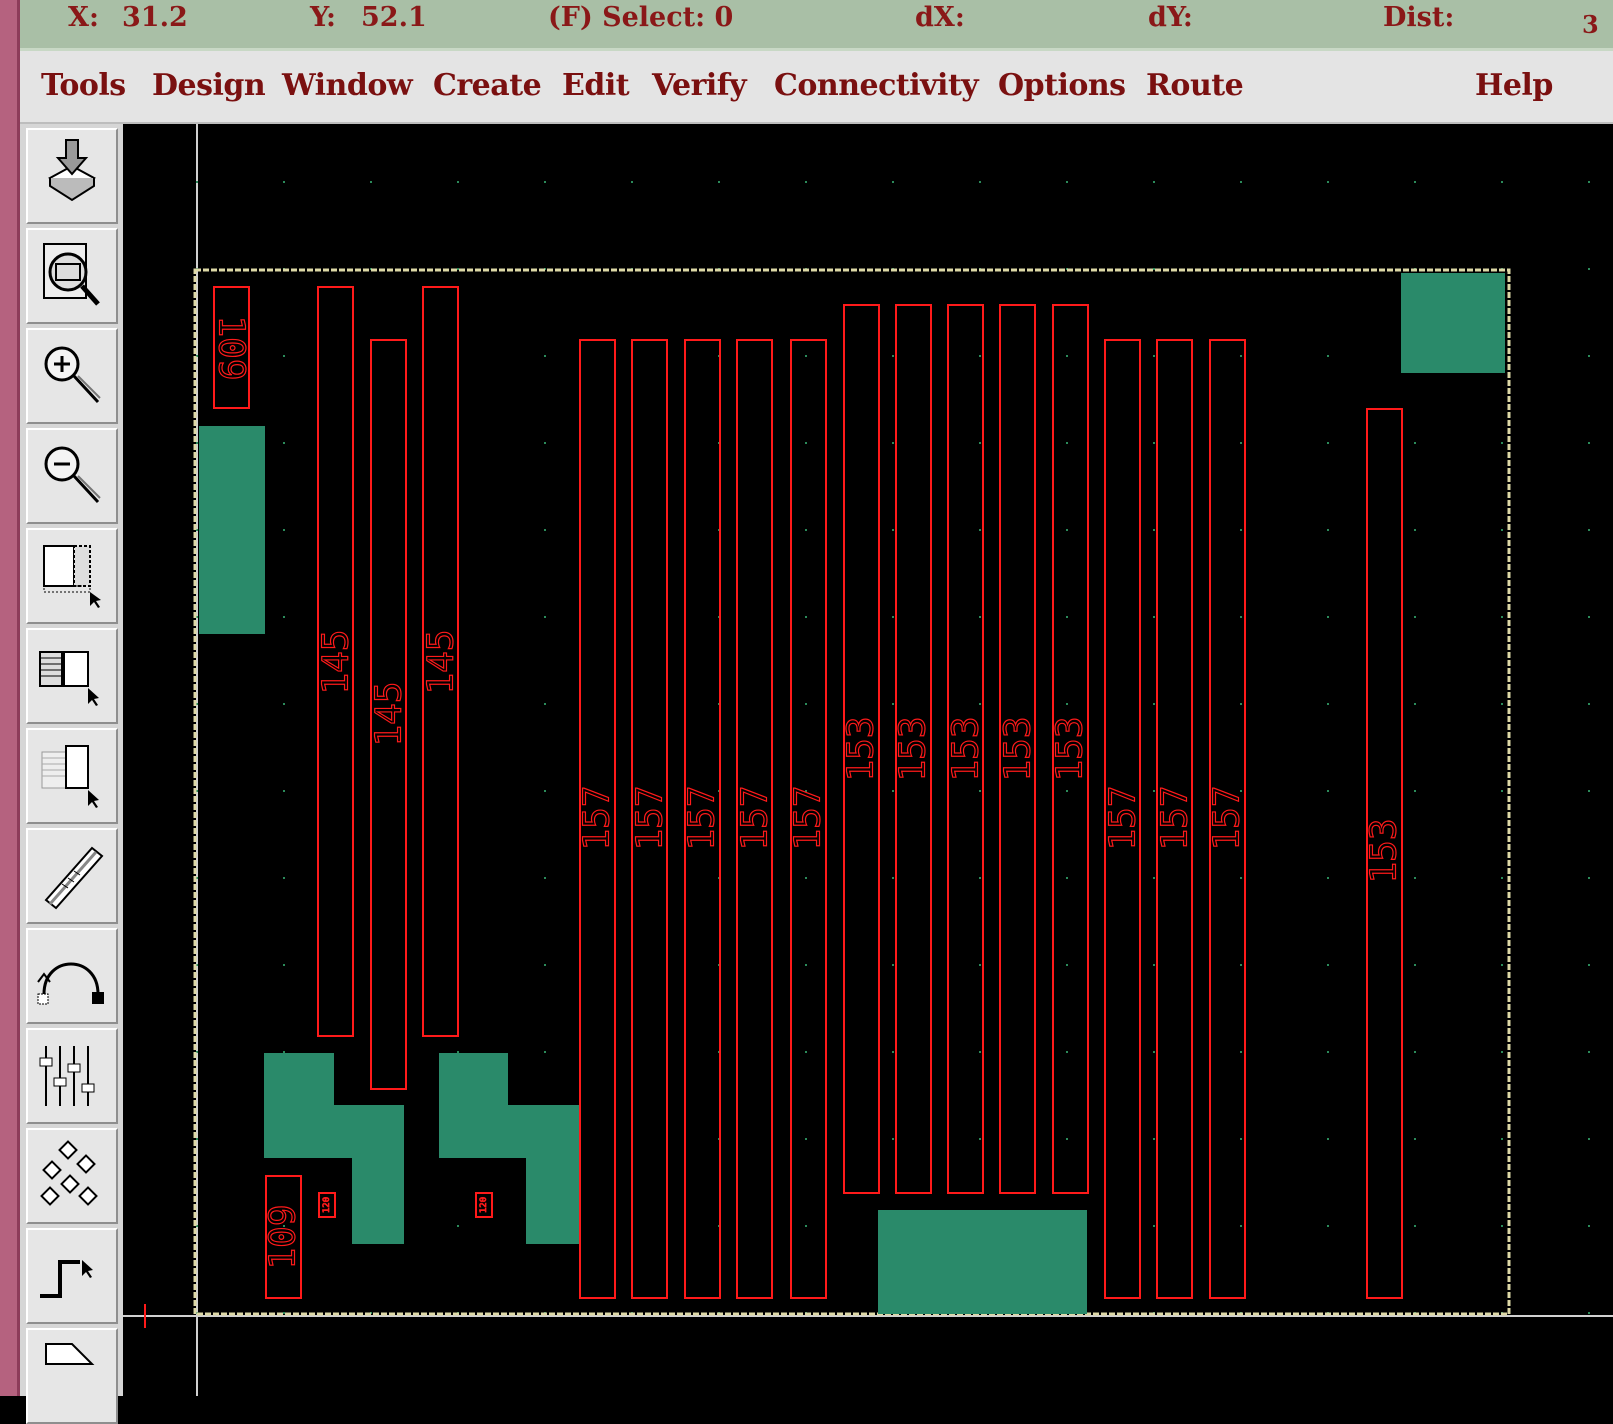 This screenshot has height=1424, width=1613. I want to click on menu-tools: Tools, so click(83, 85).